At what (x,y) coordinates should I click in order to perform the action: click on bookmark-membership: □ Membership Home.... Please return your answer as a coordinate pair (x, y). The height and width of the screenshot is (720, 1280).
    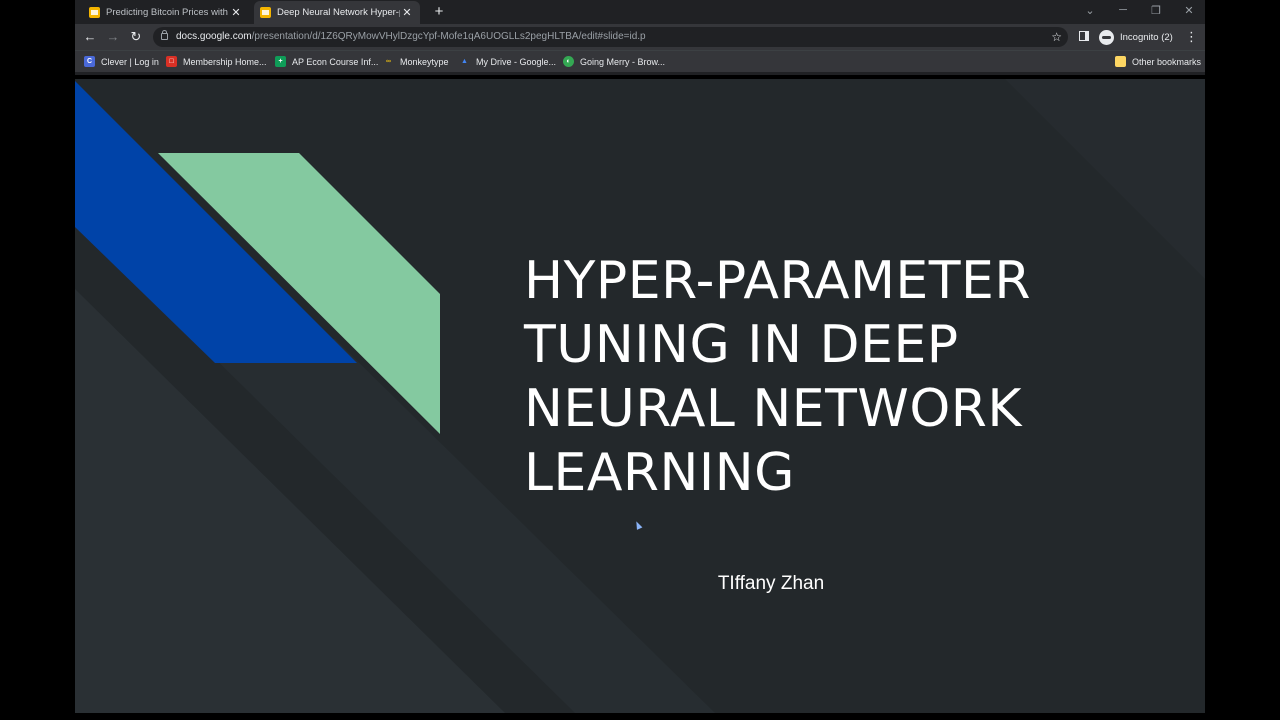
    Looking at the image, I should click on (216, 61).